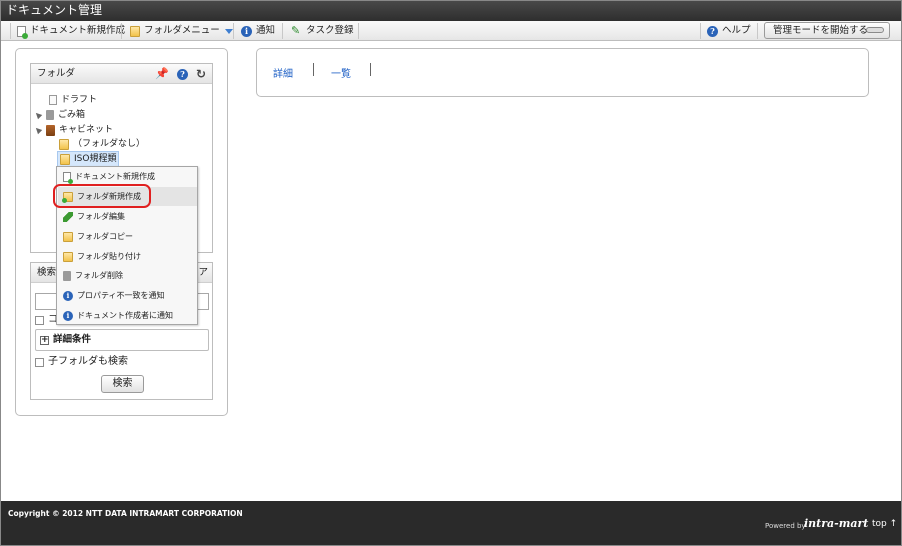 This screenshot has height=546, width=902. Describe the element at coordinates (125, 315) in the screenshot. I see `menu-item-label: ドキュメント作成者に通知` at that location.